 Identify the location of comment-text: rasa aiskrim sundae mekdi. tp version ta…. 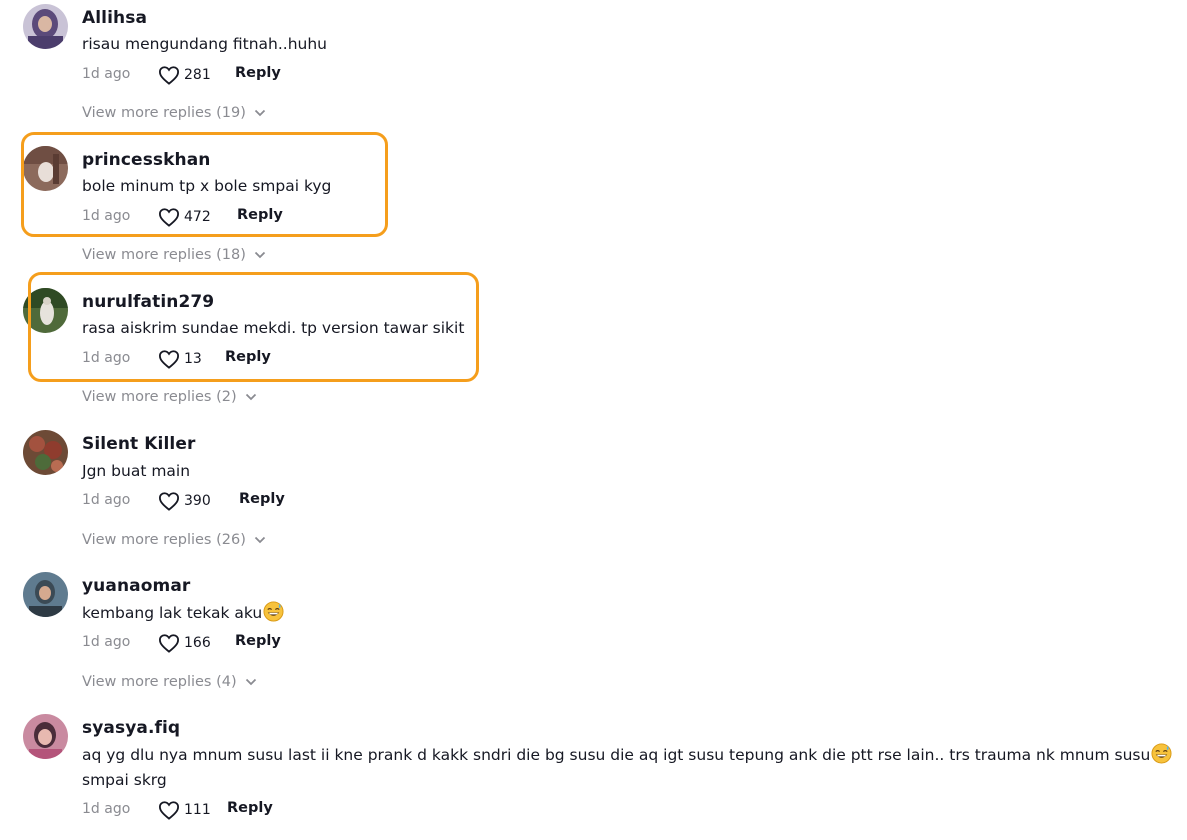
(273, 328).